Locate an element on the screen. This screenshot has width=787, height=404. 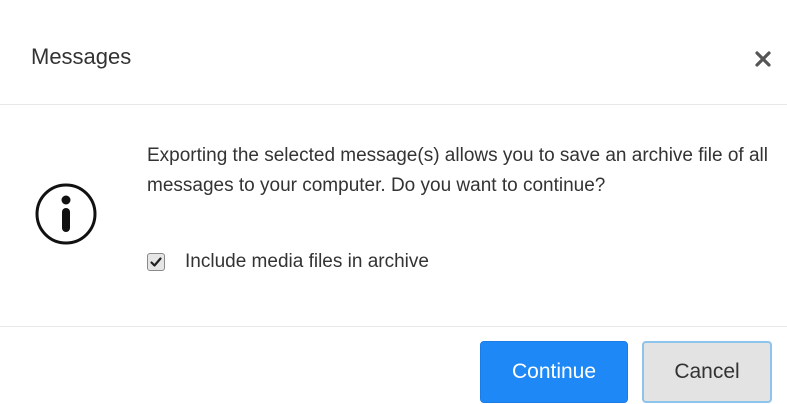
include-media-row: Include media files in archive is located at coordinates (288, 262).